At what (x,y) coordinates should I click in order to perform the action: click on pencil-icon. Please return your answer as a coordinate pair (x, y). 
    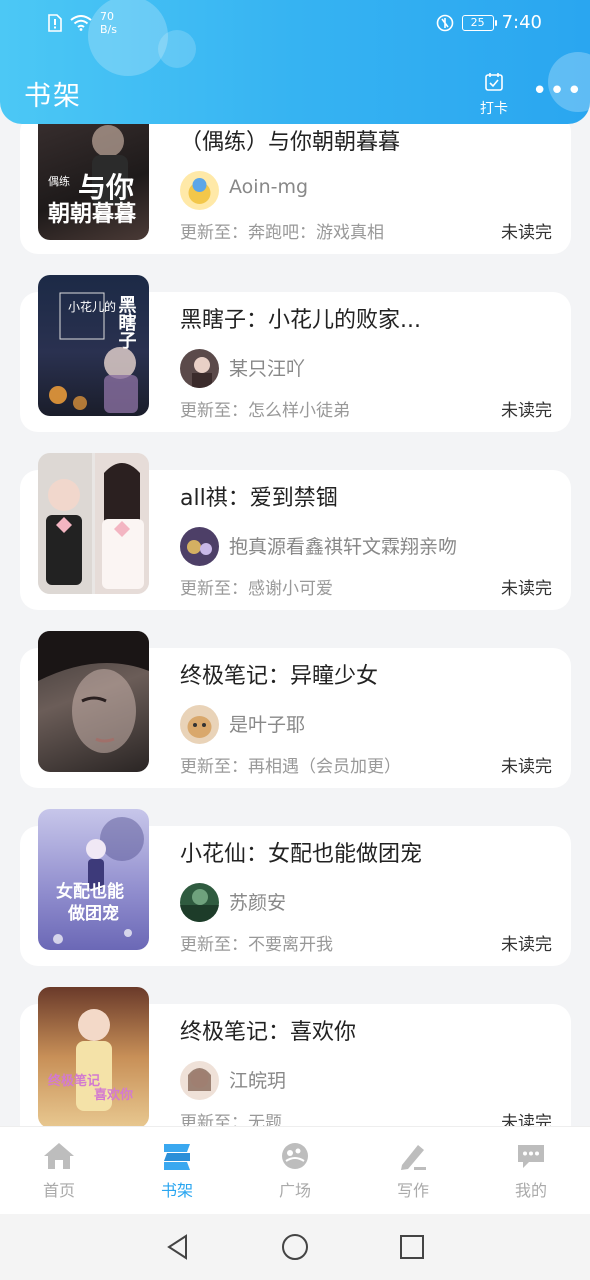
    Looking at the image, I should click on (413, 1157).